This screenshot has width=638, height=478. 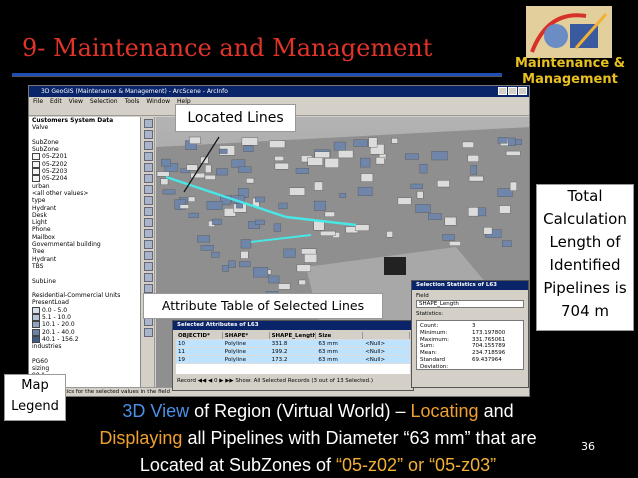 What do you see at coordinates (293, 335) in the screenshot?
I see `column-header: SHAPE_Length` at bounding box center [293, 335].